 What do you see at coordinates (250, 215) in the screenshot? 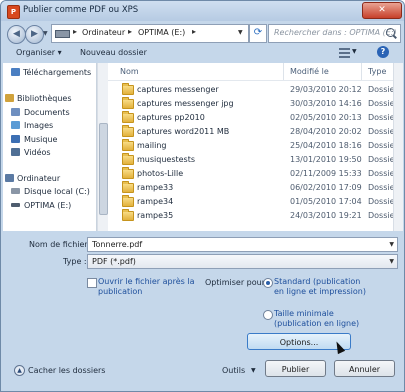
I see `table-row: rampe35 24/03/2010 19:21 Dossie` at bounding box center [250, 215].